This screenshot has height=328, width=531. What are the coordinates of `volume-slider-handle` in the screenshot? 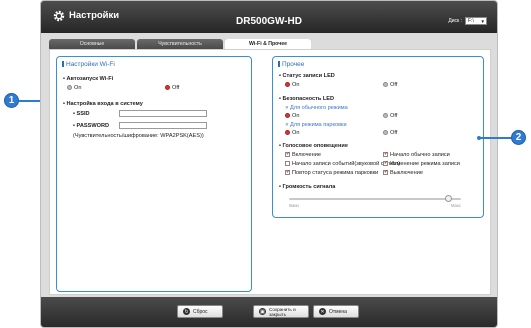 It's located at (449, 198).